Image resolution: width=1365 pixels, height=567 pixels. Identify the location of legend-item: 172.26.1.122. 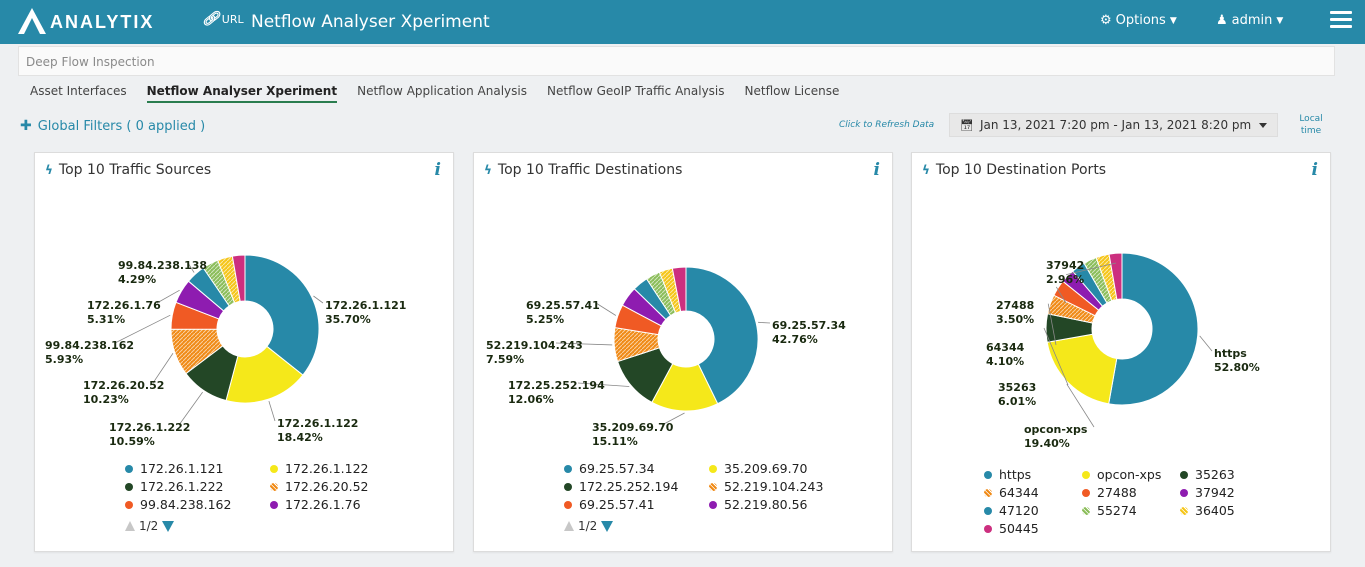
(342, 468).